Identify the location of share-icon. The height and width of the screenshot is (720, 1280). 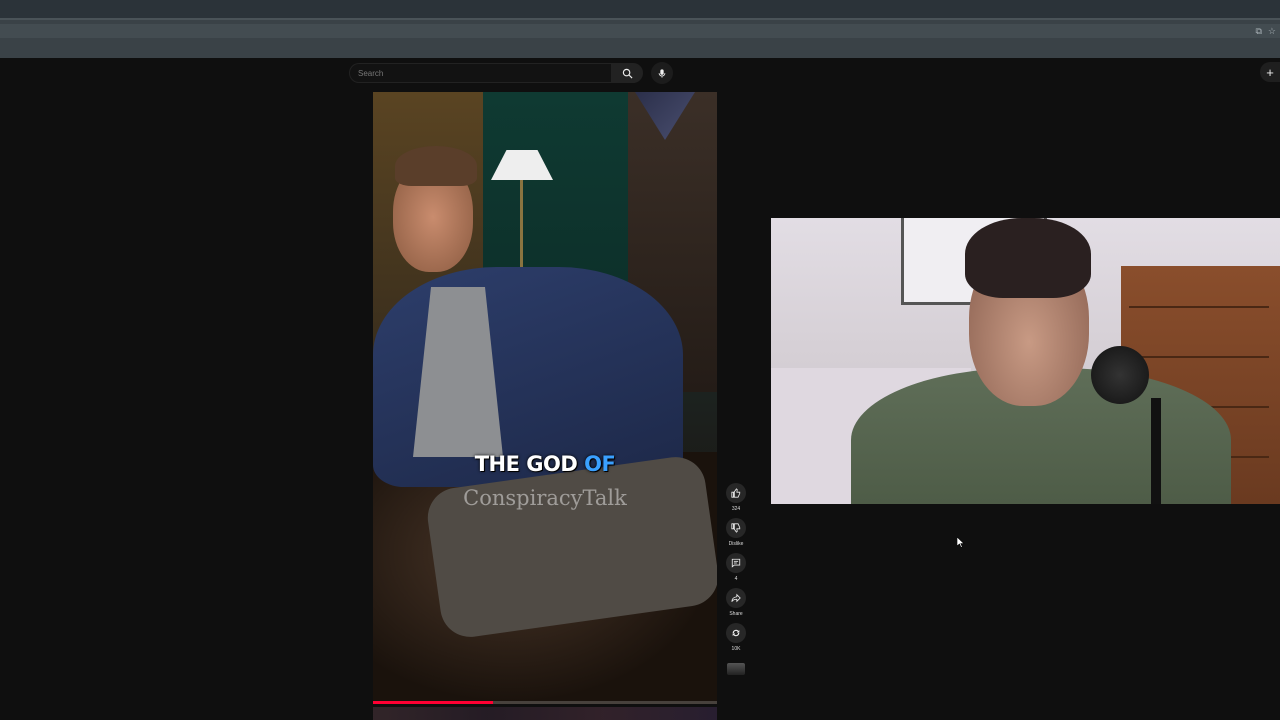
(736, 598).